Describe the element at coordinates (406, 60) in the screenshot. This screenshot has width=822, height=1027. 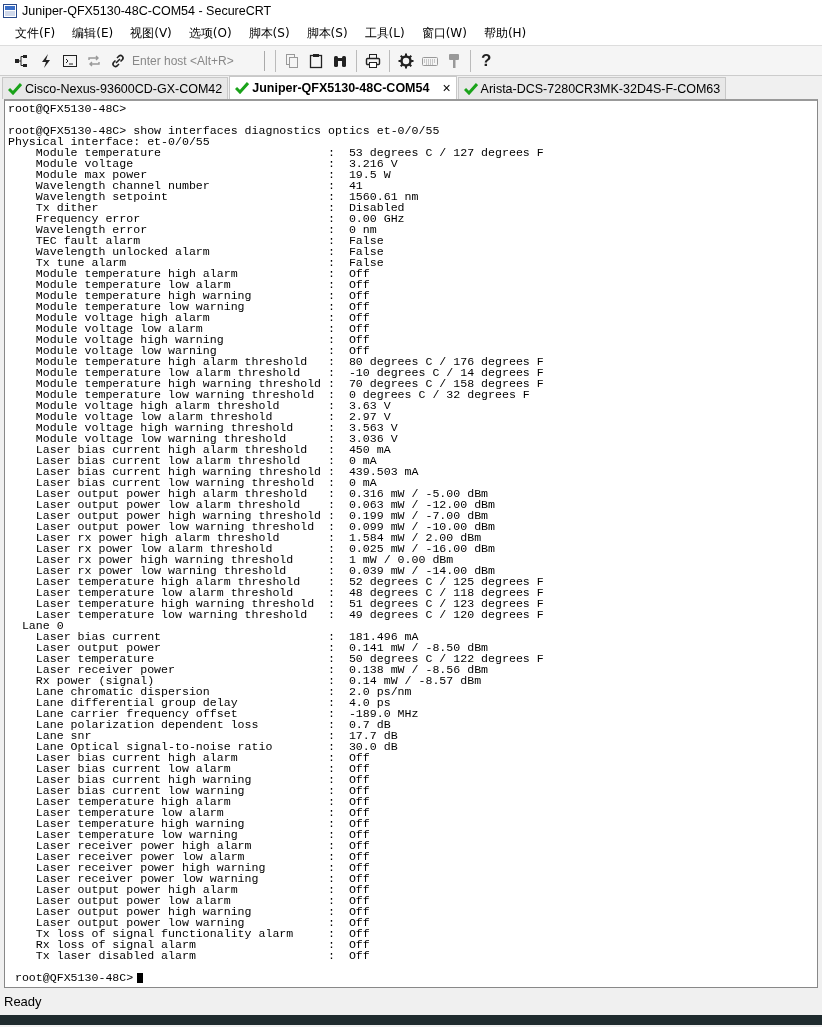
I see `settings-icon` at that location.